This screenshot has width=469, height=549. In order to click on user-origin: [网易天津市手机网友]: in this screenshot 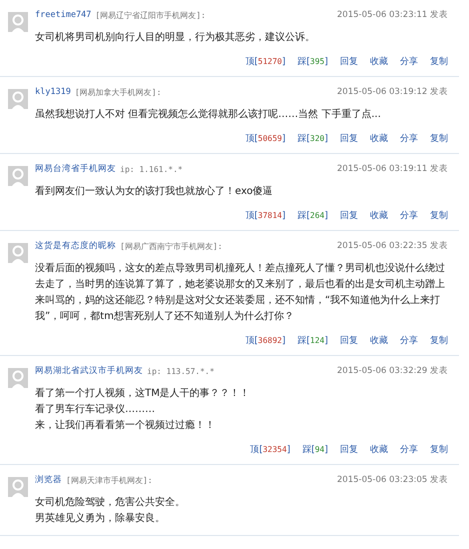, I will do `click(109, 480)`.